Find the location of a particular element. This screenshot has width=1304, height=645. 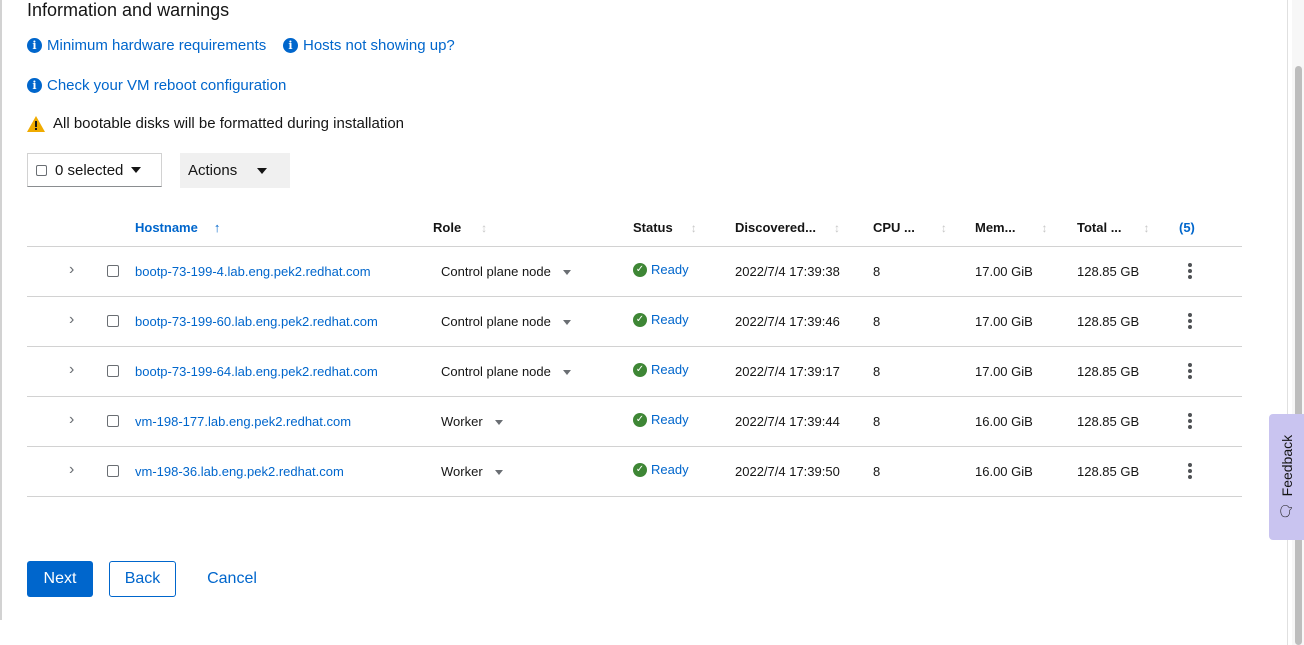

hostname-link: bootp-73-199-64.lab.eng.pek2.redhat.com is located at coordinates (256, 371).